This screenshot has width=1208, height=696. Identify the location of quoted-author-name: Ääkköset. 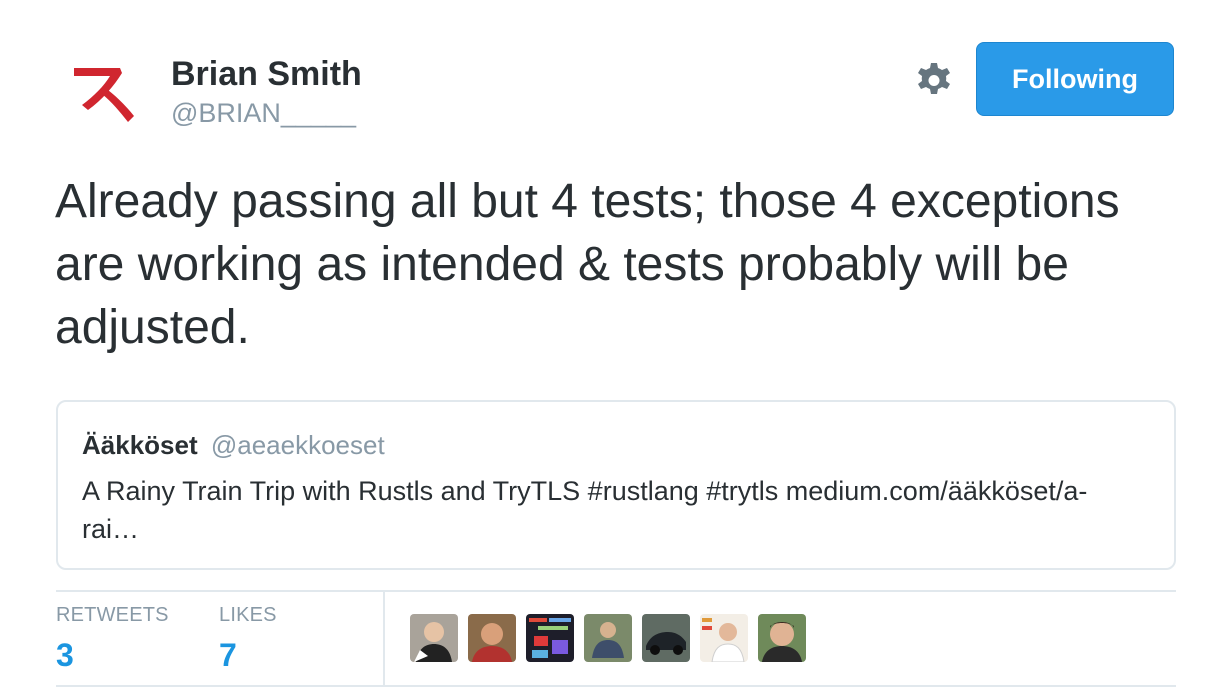
(140, 445).